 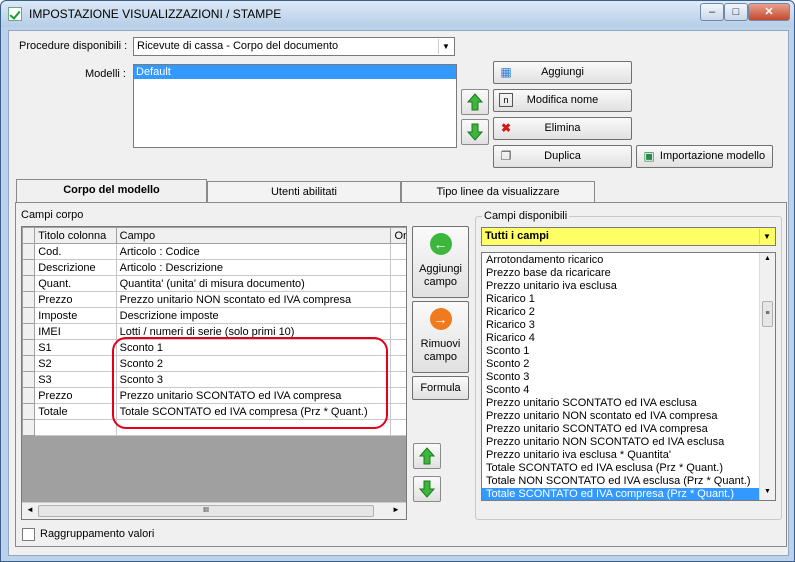 I want to click on campi-filter-select: Tutti i campi ▼, so click(x=628, y=236).